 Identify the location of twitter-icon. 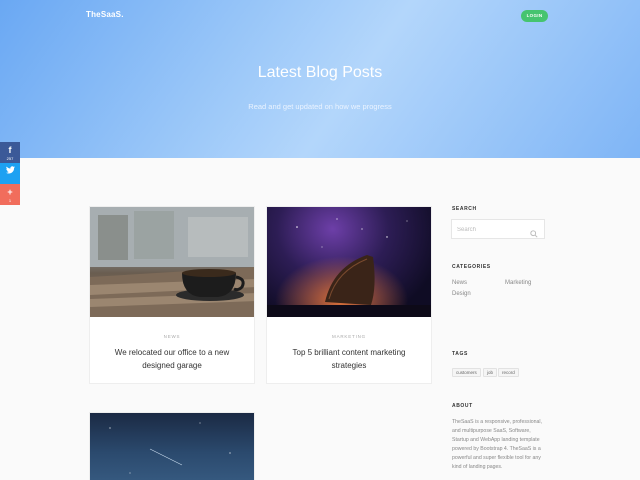
(10, 170).